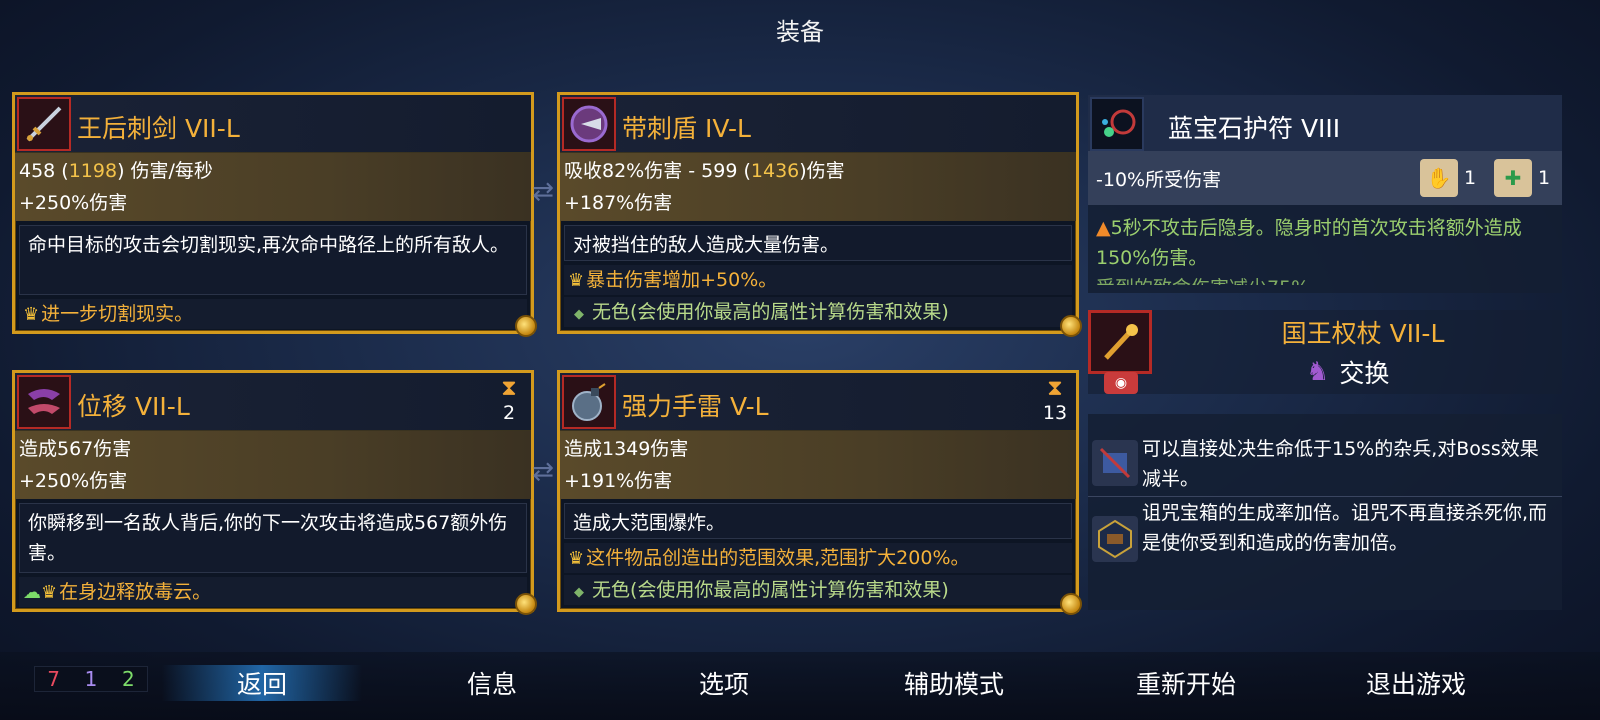 This screenshot has height=720, width=1600. Describe the element at coordinates (158, 128) in the screenshot. I see `item-name: 王后刺剑 VII-L` at that location.